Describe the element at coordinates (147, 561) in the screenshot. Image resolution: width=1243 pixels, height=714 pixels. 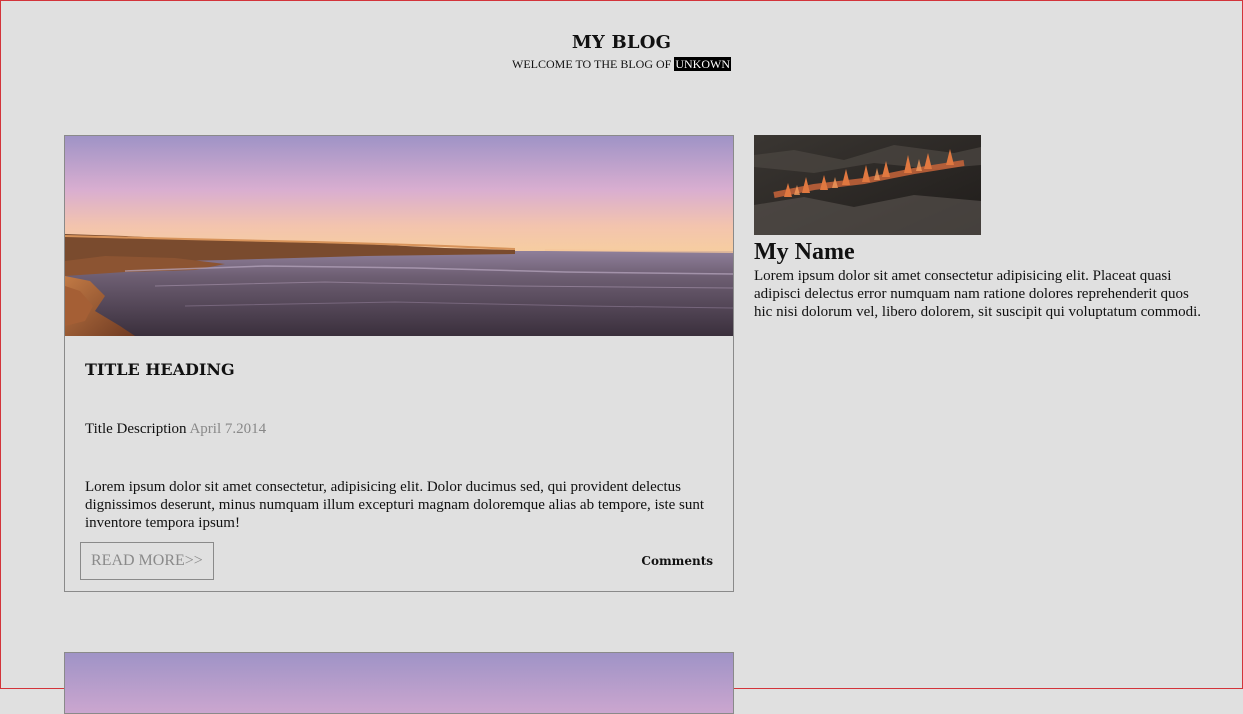
I see `read-more-button: READ MORE>>` at that location.